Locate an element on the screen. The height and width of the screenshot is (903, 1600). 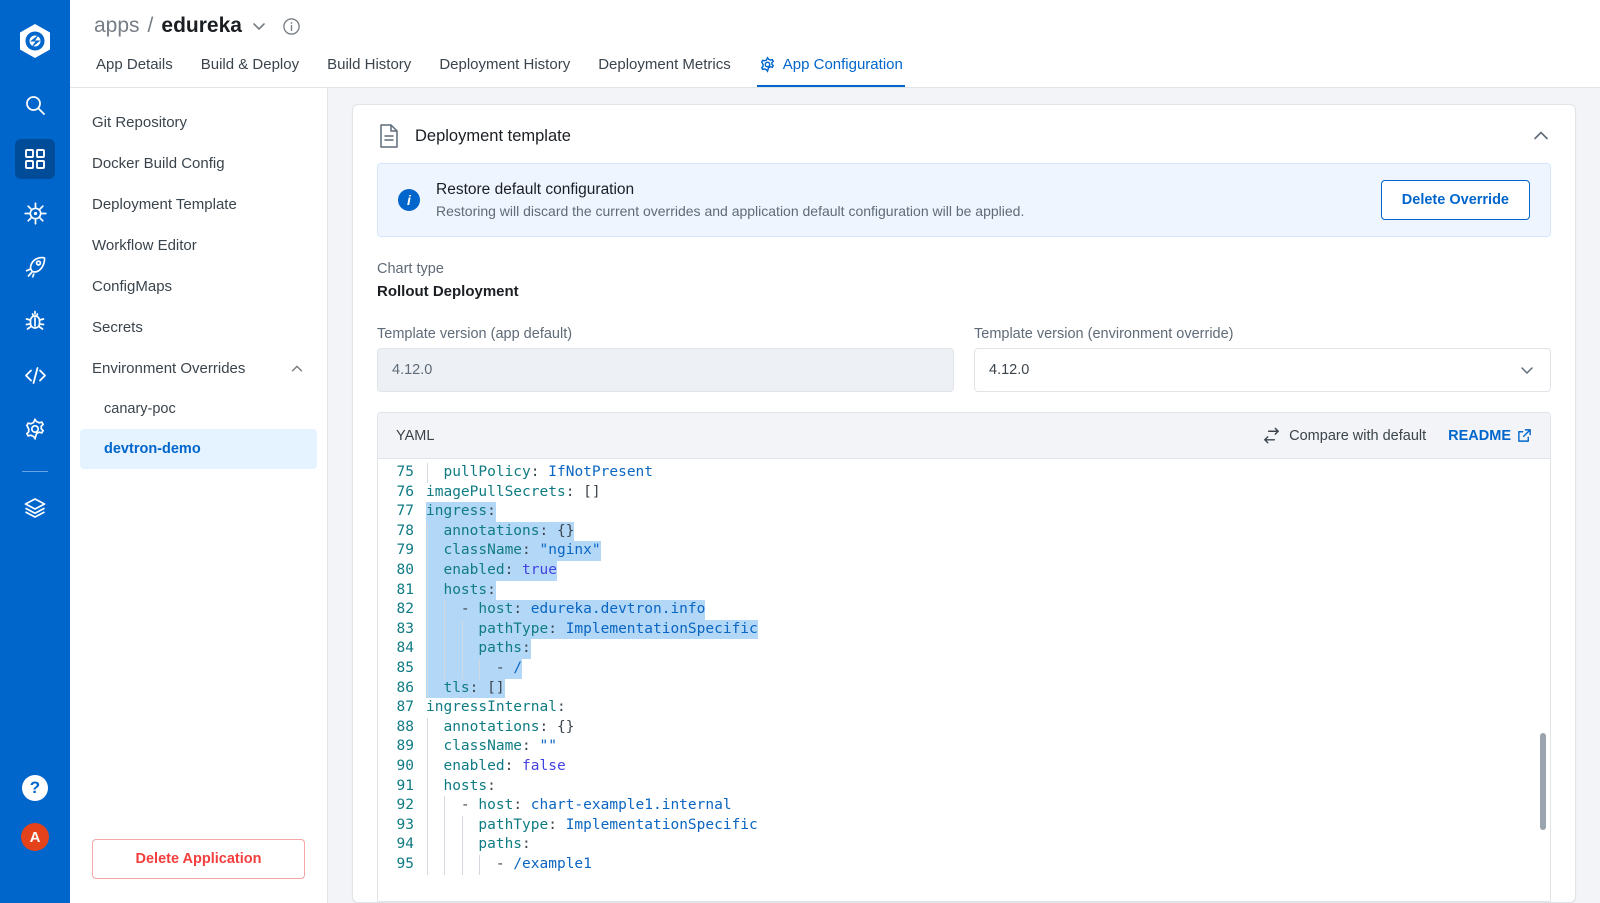
tab-deployment-history: Deployment History is located at coordinates (504, 67).